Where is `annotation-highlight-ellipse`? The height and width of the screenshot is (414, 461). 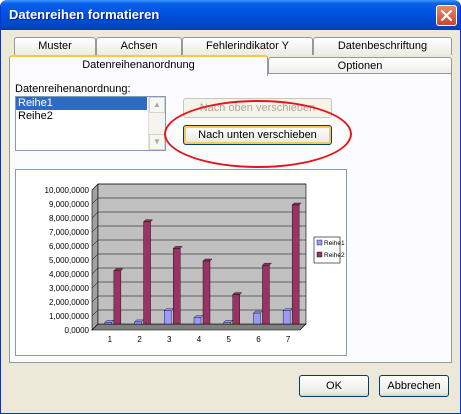 annotation-highlight-ellipse is located at coordinates (258, 134).